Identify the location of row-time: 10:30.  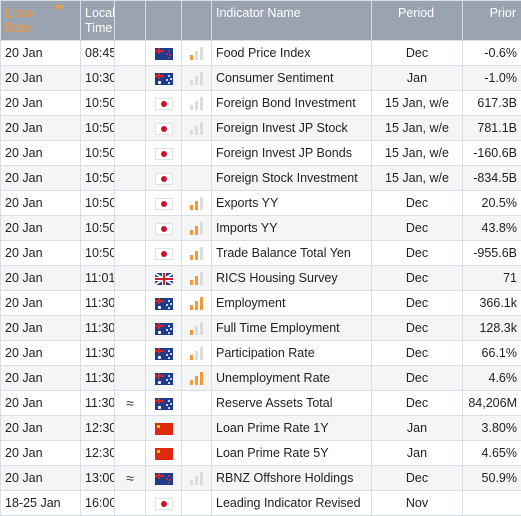
(98, 78).